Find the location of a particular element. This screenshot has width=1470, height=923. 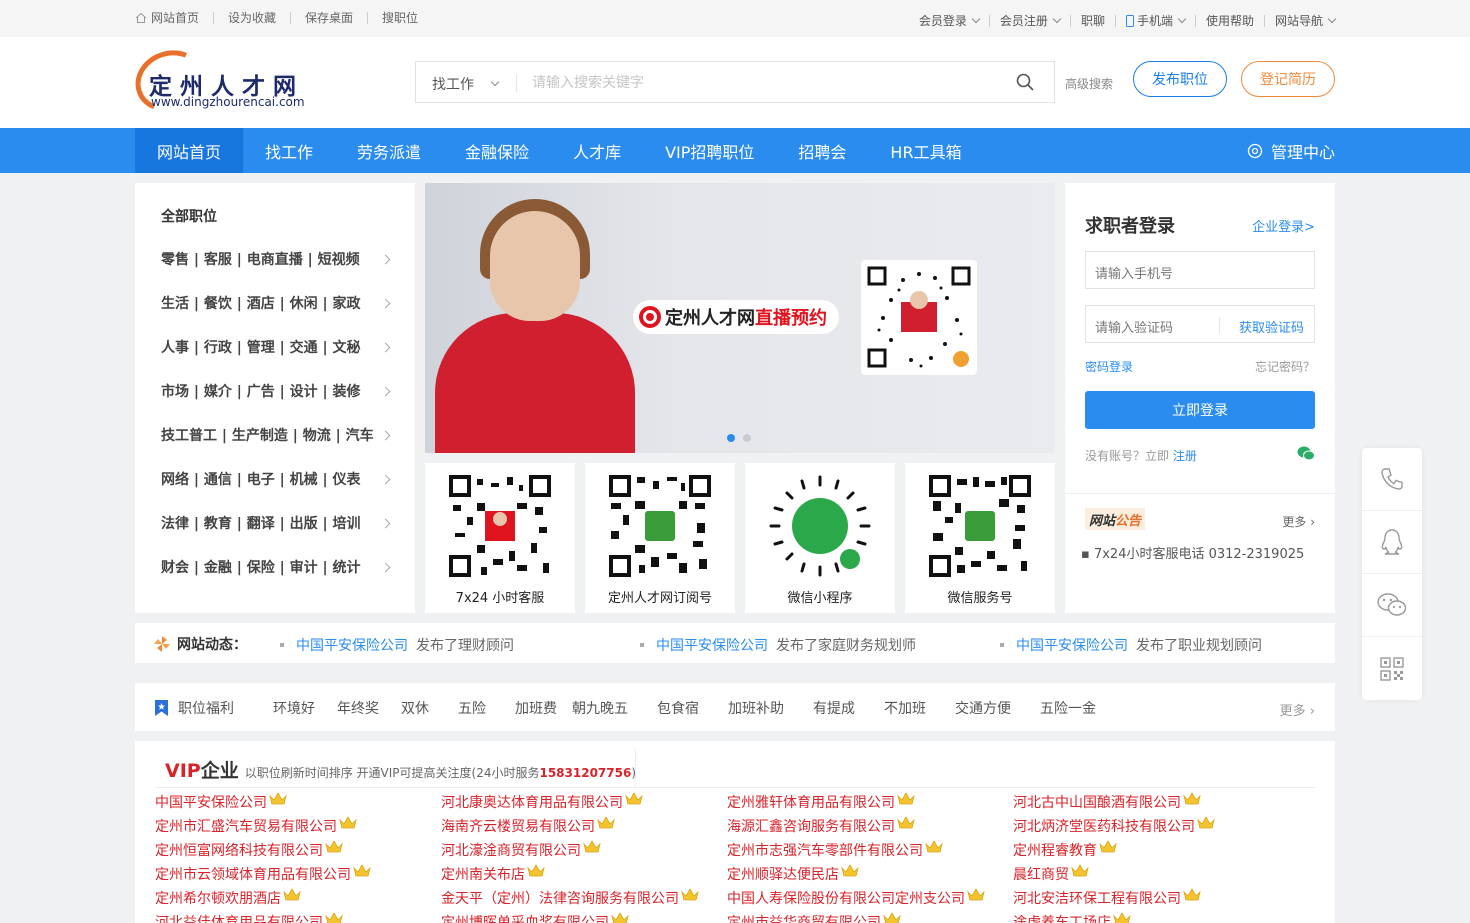

crown-icon is located at coordinates (906, 822).